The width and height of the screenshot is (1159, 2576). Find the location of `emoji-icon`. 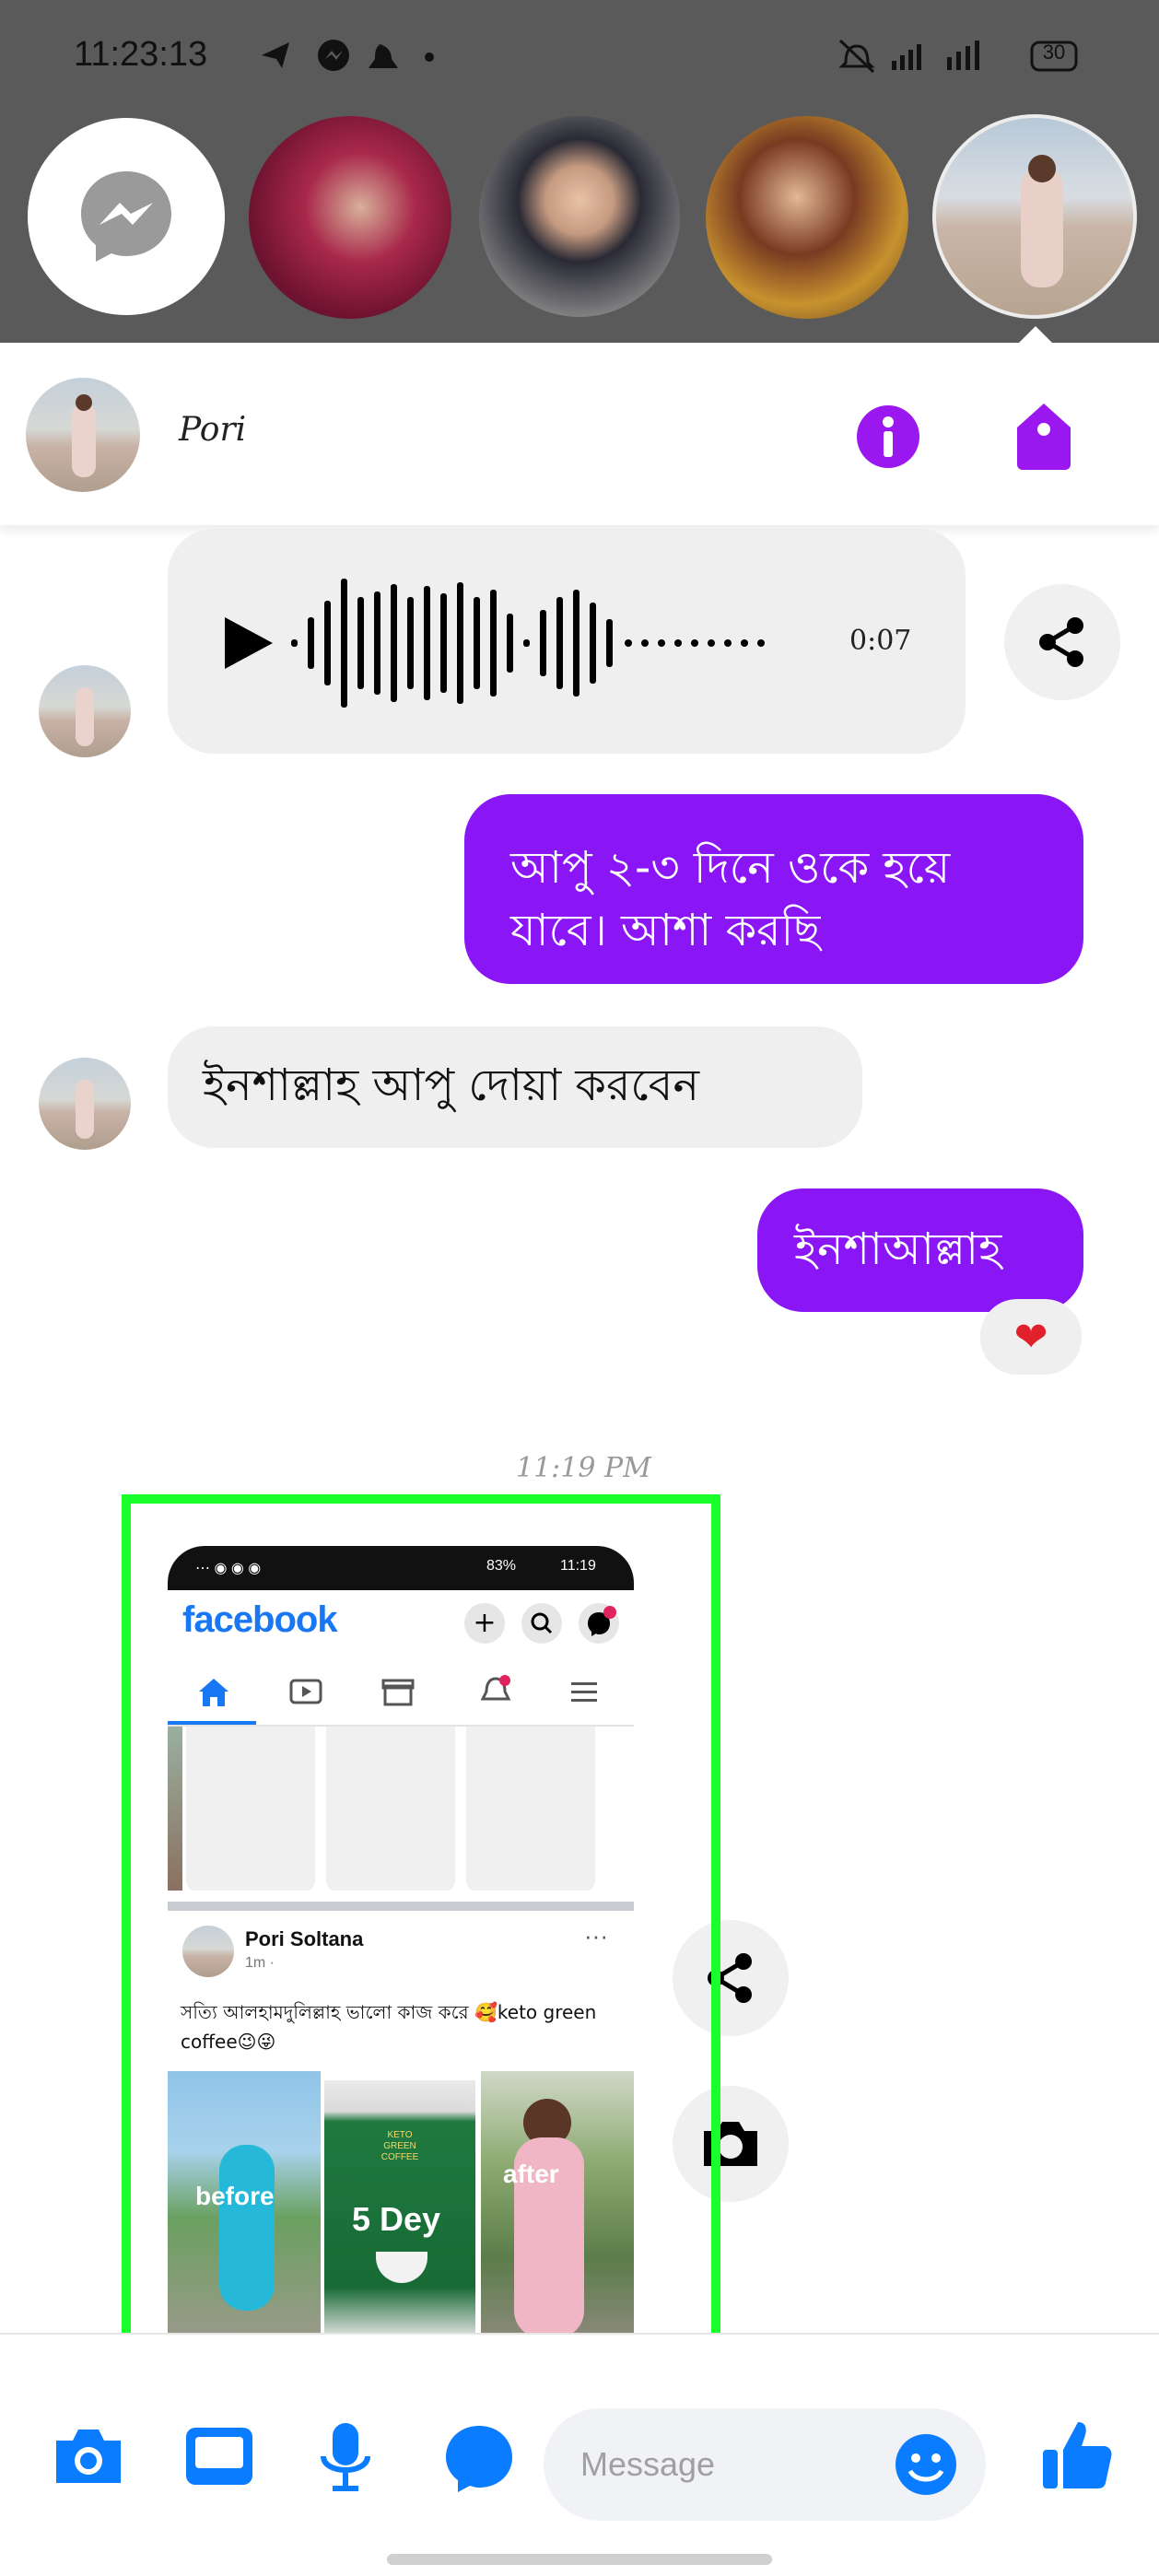

emoji-icon is located at coordinates (926, 2464).